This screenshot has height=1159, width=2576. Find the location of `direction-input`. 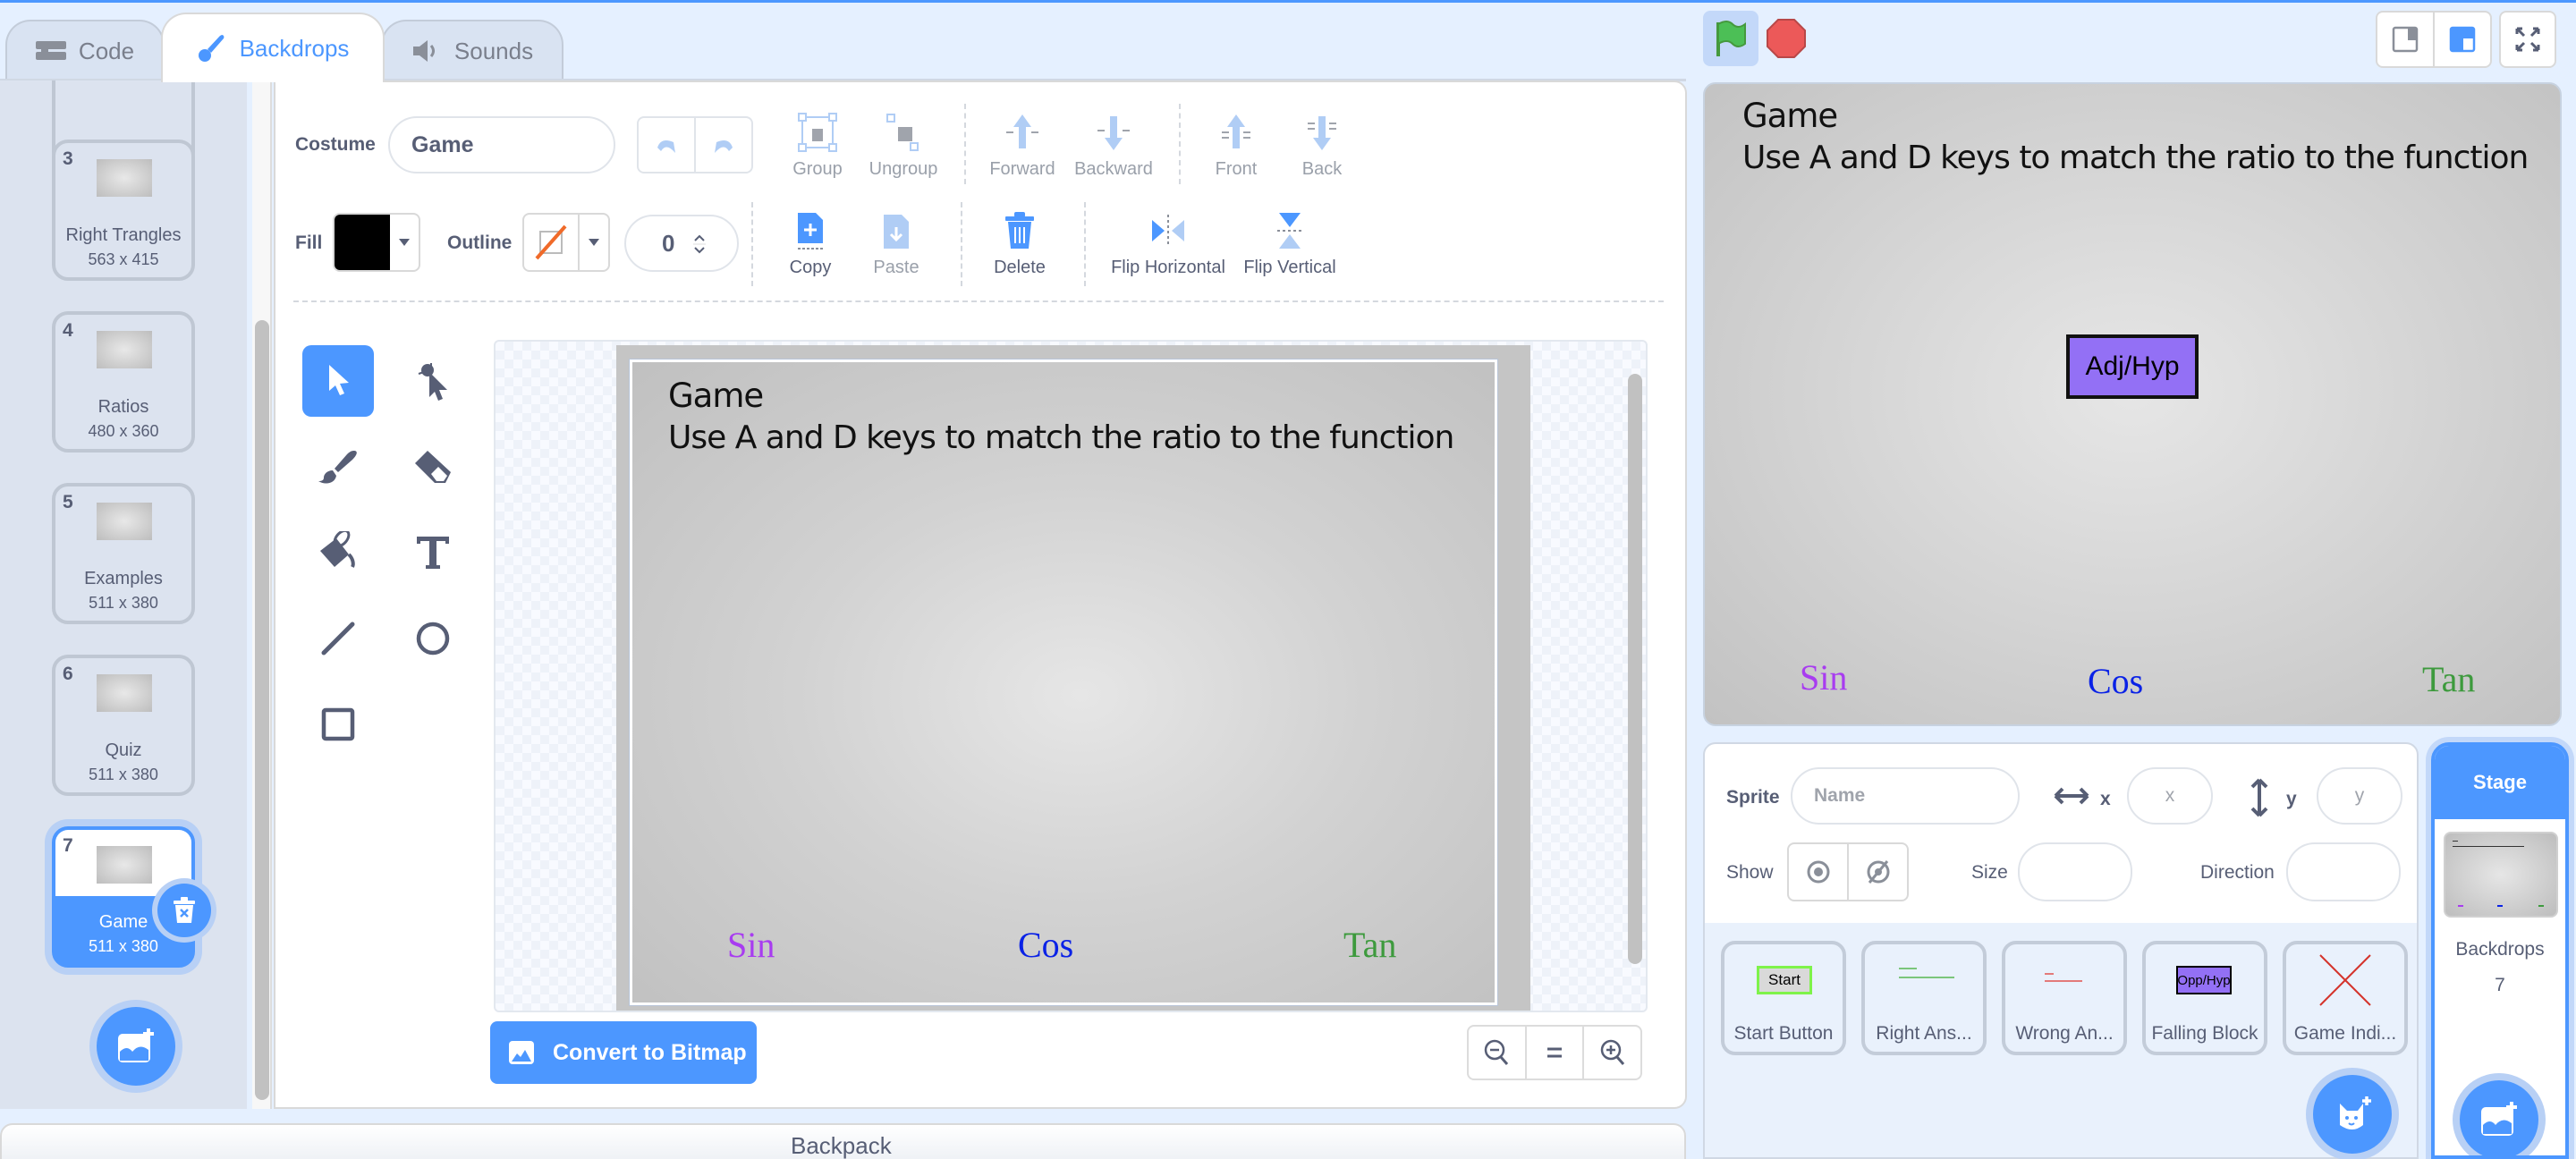

direction-input is located at coordinates (2343, 872).